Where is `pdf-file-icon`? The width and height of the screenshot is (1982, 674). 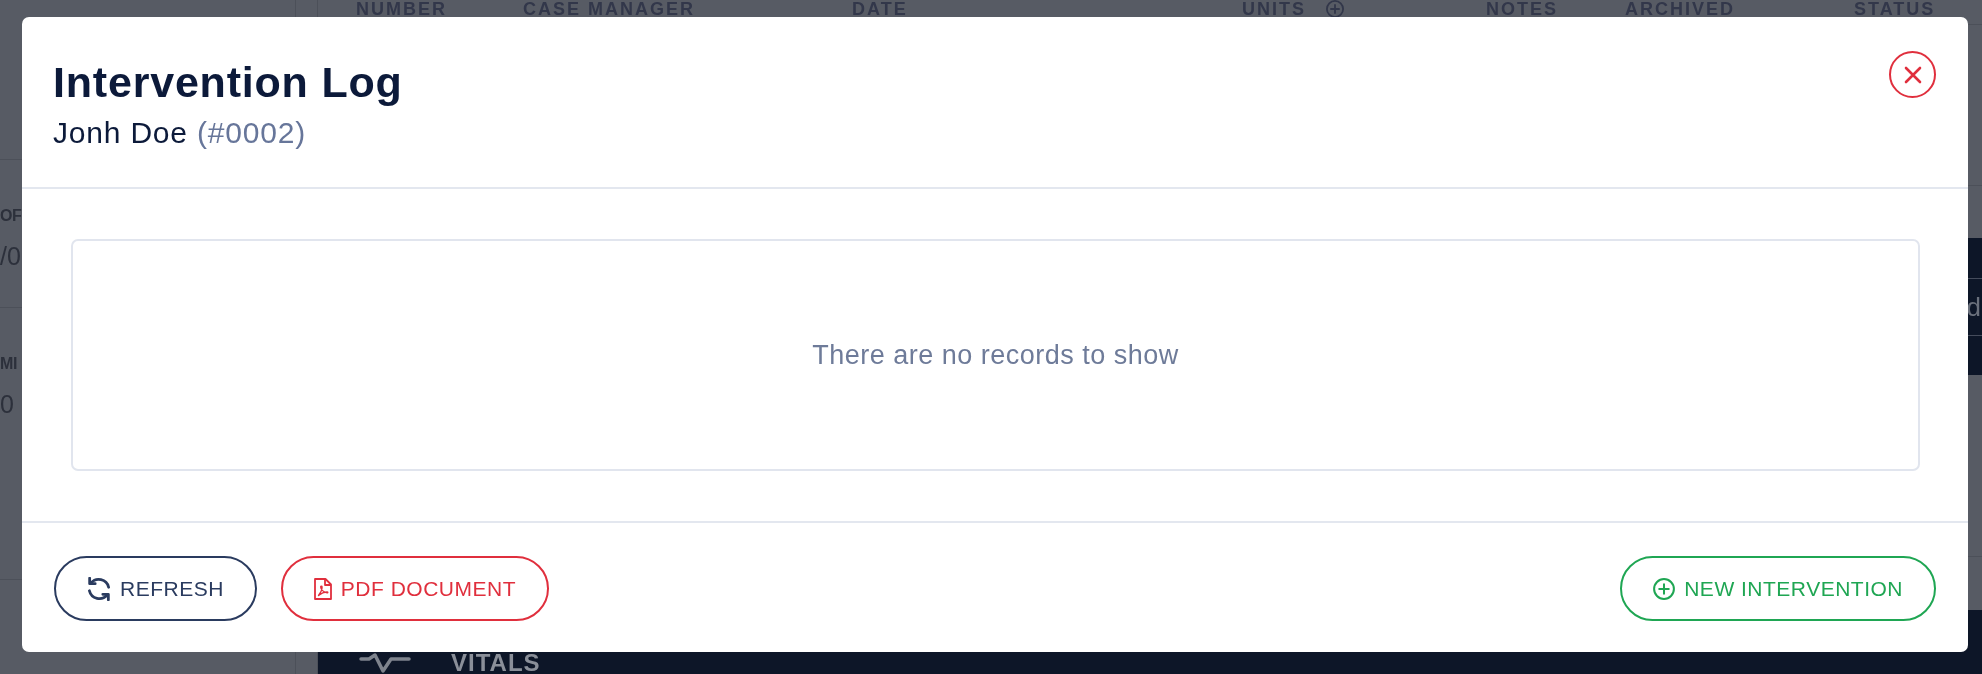
pdf-file-icon is located at coordinates (322, 588).